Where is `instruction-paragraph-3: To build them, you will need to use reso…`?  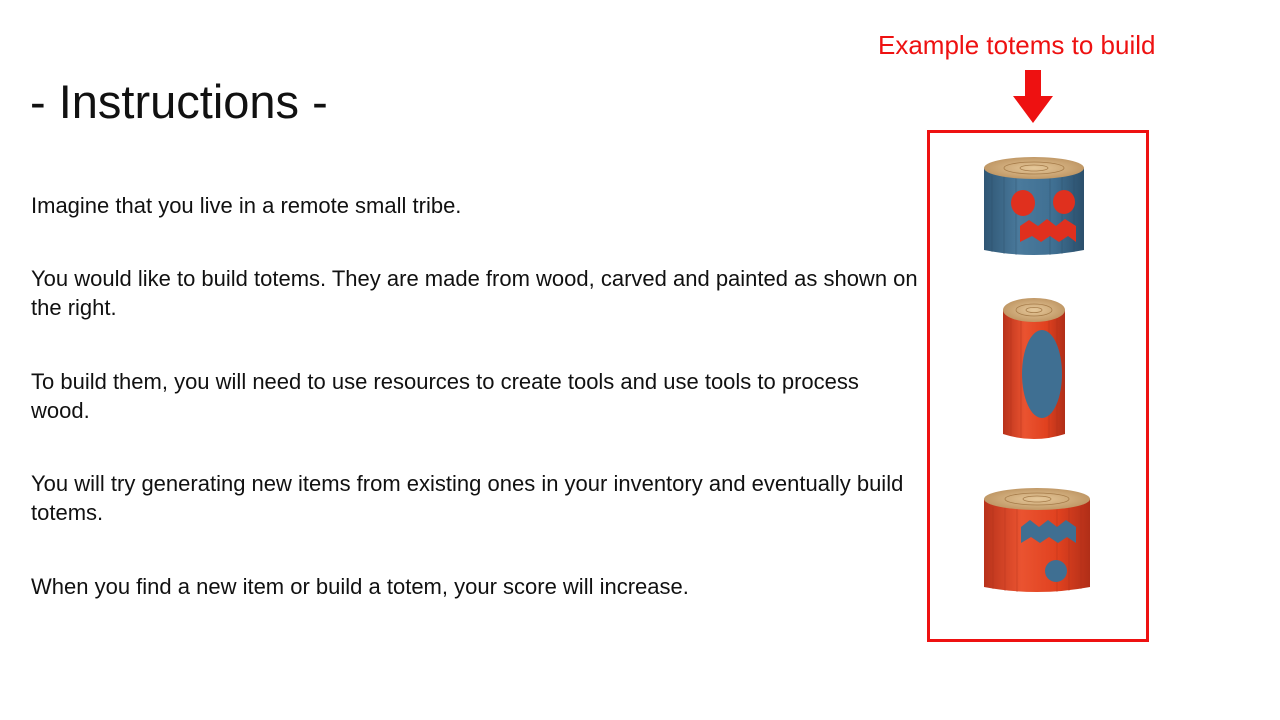 instruction-paragraph-3: To build them, you will need to use reso… is located at coordinates (445, 396).